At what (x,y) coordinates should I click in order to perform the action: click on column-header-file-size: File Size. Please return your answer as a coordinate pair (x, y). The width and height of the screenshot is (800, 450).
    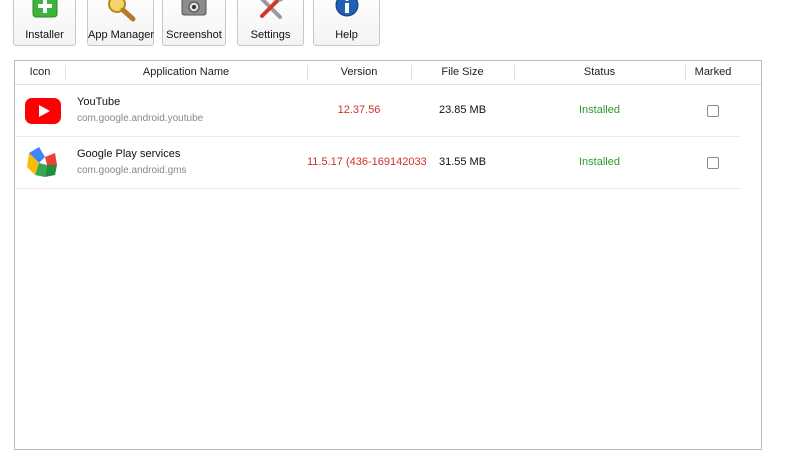
    Looking at the image, I should click on (462, 72).